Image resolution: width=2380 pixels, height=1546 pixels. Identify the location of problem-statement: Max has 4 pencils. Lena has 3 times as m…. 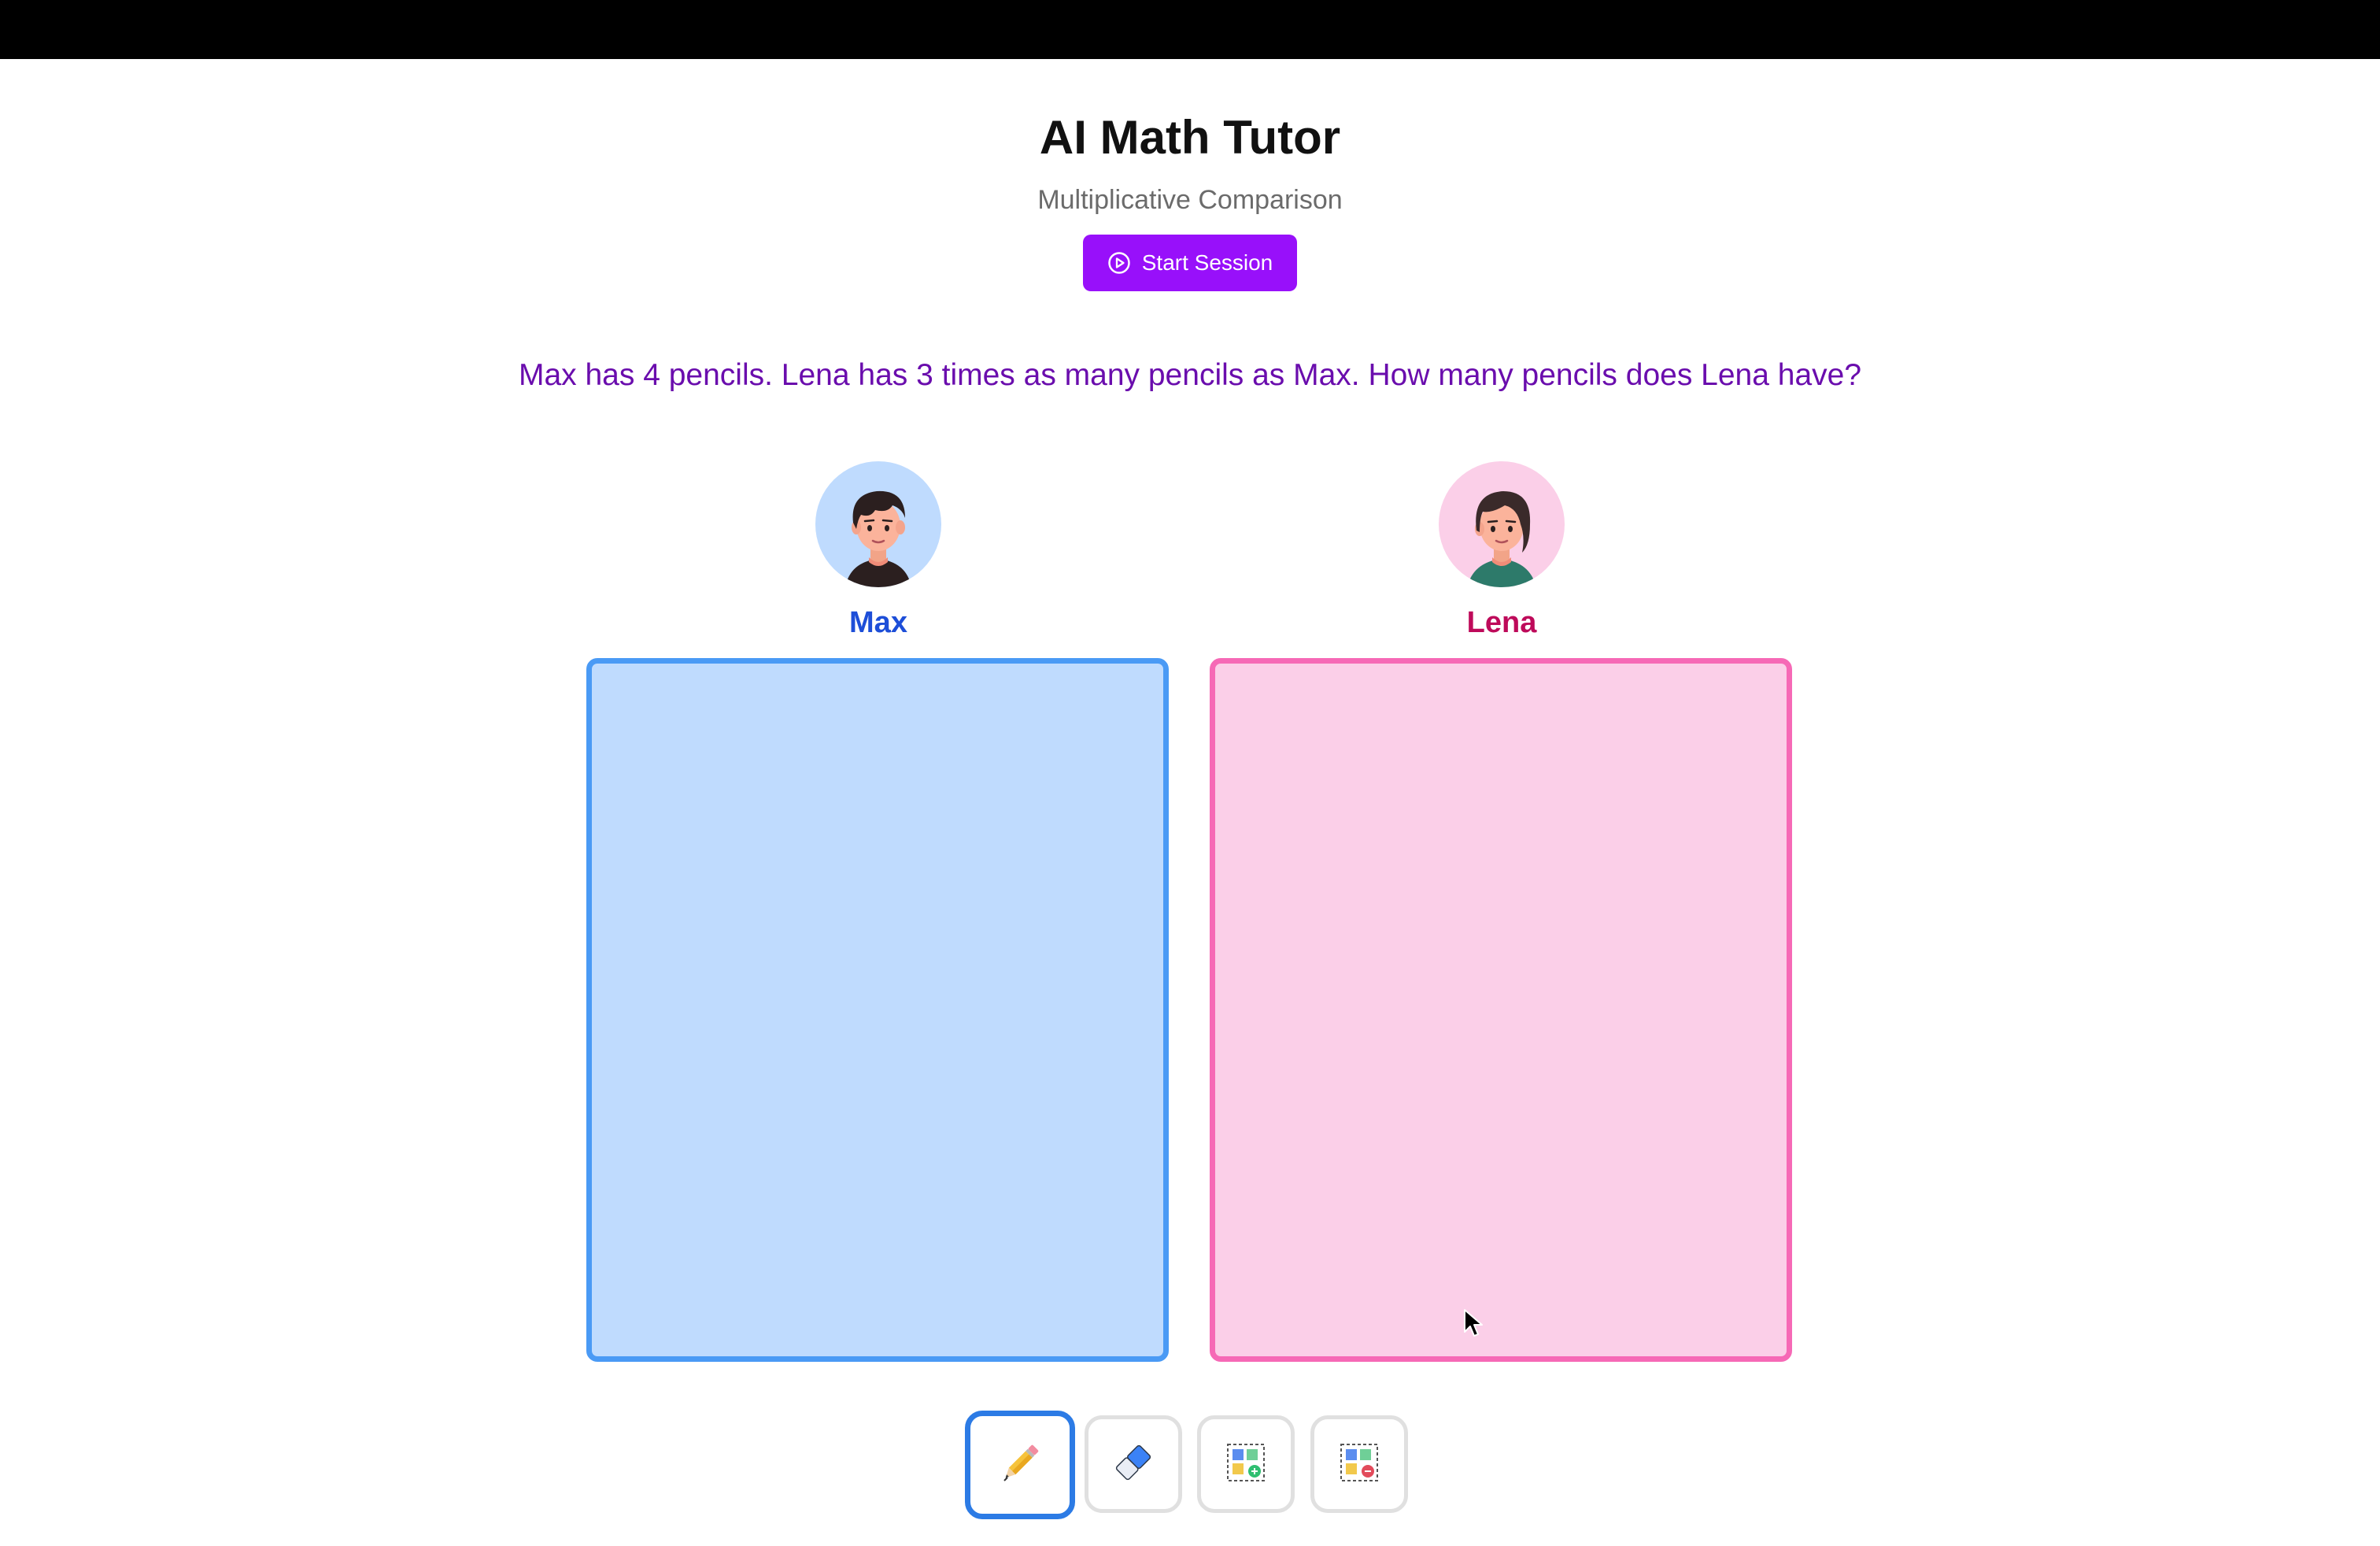
(1190, 375).